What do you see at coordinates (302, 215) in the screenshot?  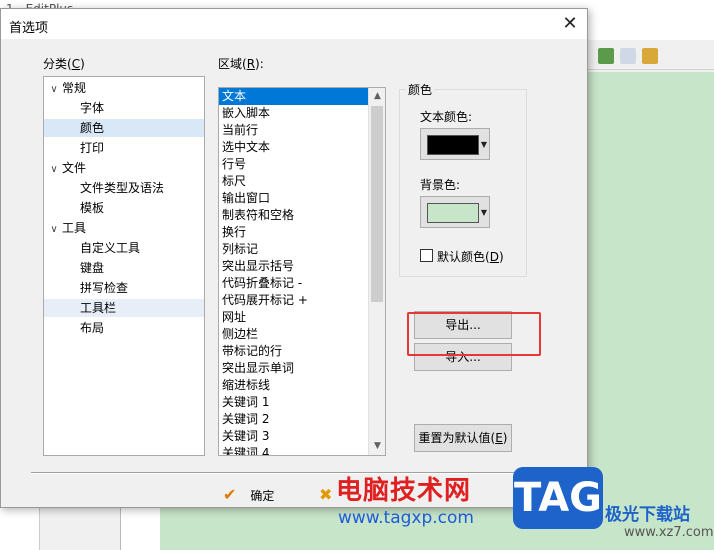 I see `area-list-item: 制表符和空格` at bounding box center [302, 215].